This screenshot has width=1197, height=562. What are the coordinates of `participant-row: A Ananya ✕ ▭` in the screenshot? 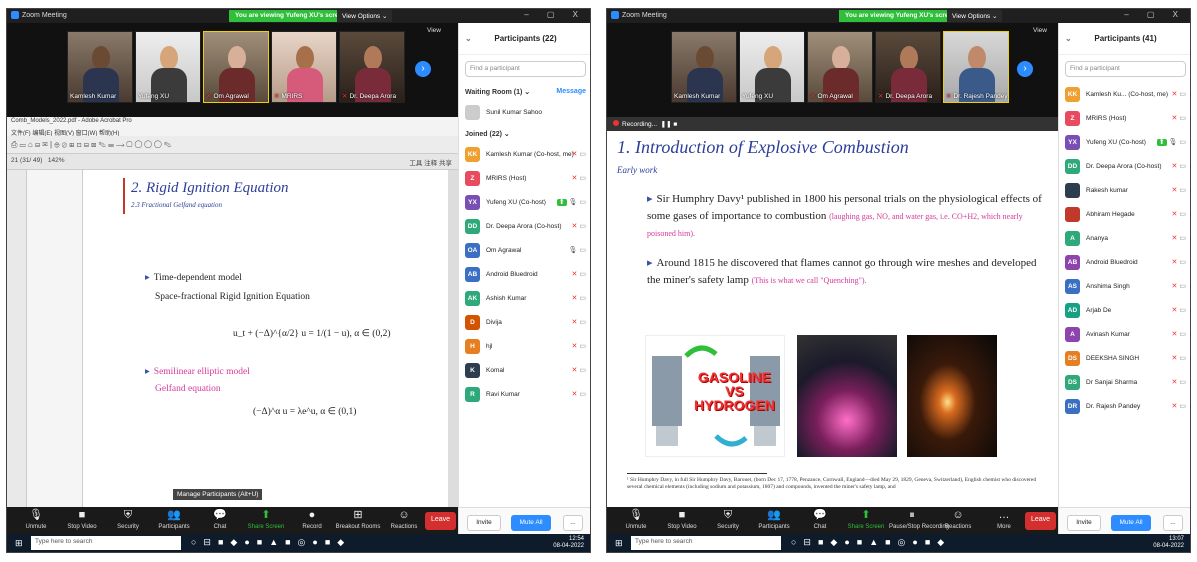 It's located at (1124, 239).